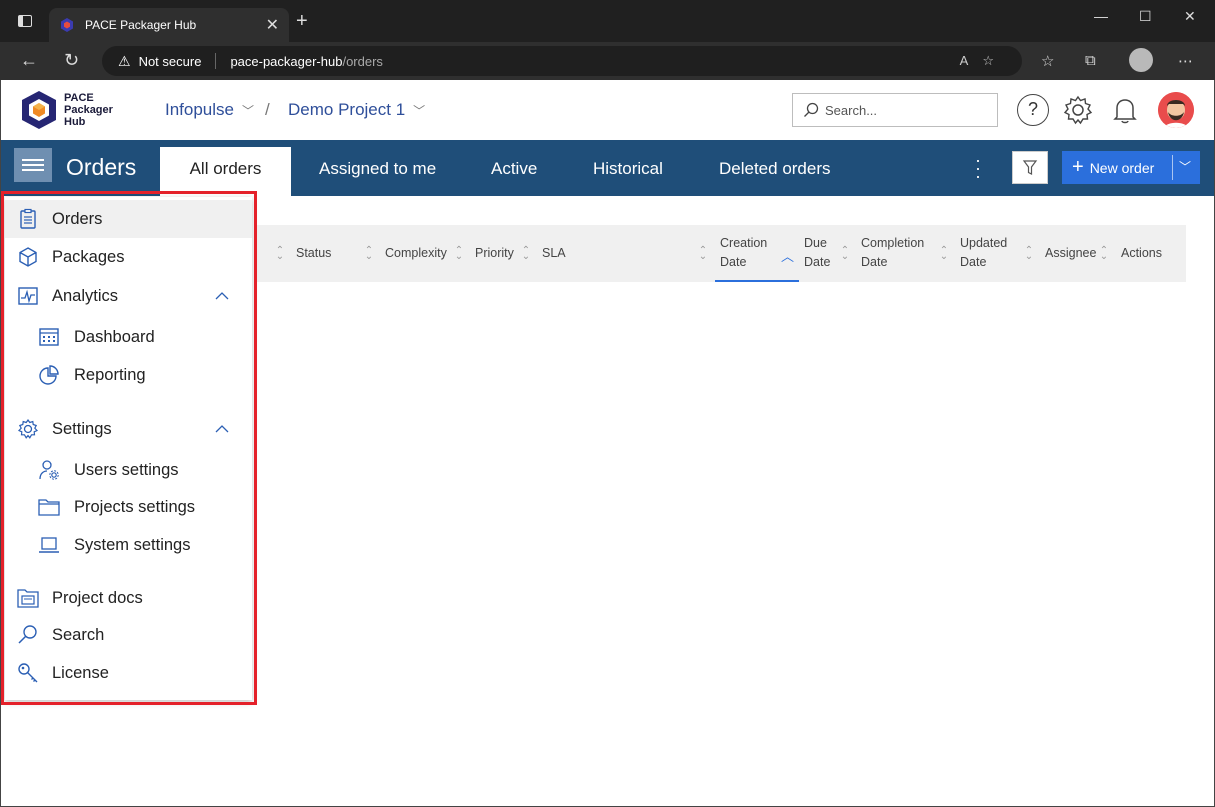 Image resolution: width=1215 pixels, height=807 pixels. I want to click on minimize-icon: —, so click(1101, 16).